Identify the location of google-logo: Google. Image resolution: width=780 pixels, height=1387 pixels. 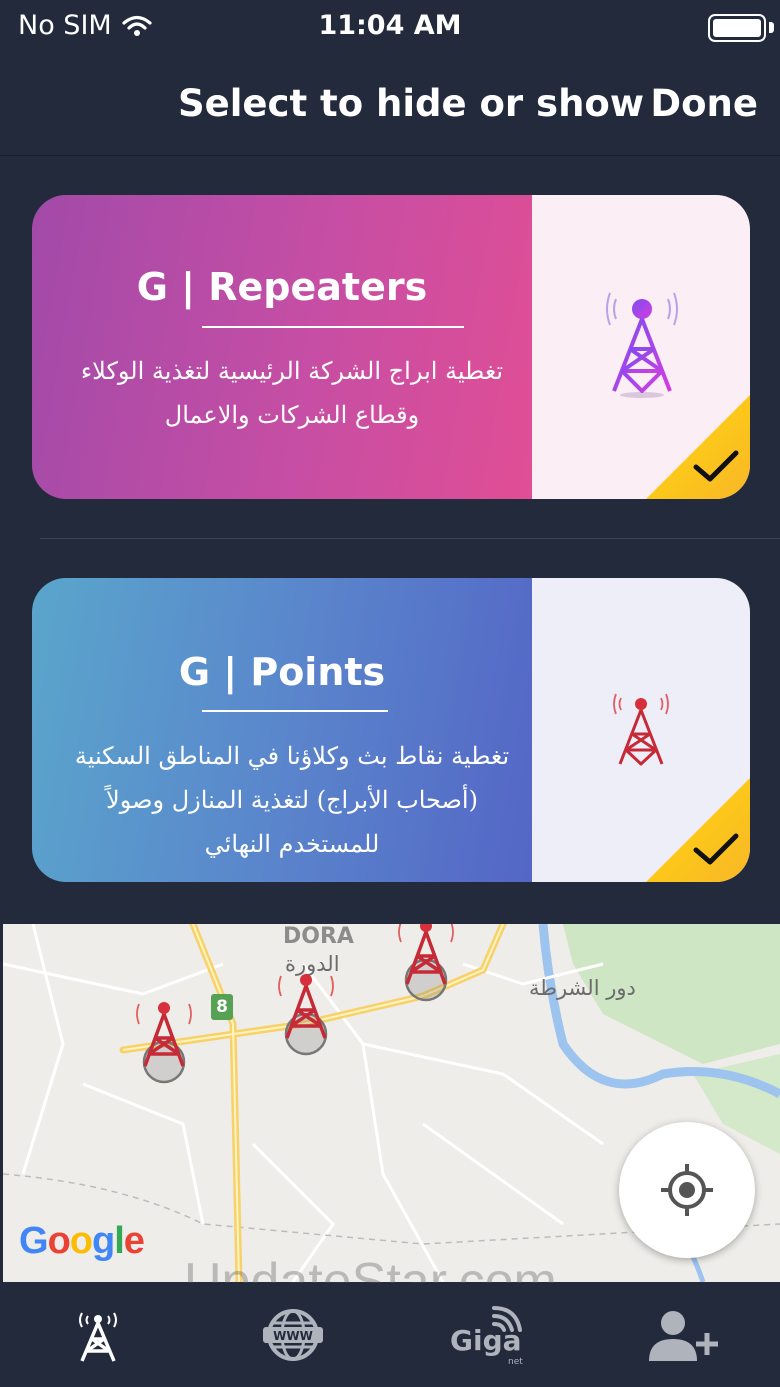
(82, 1241).